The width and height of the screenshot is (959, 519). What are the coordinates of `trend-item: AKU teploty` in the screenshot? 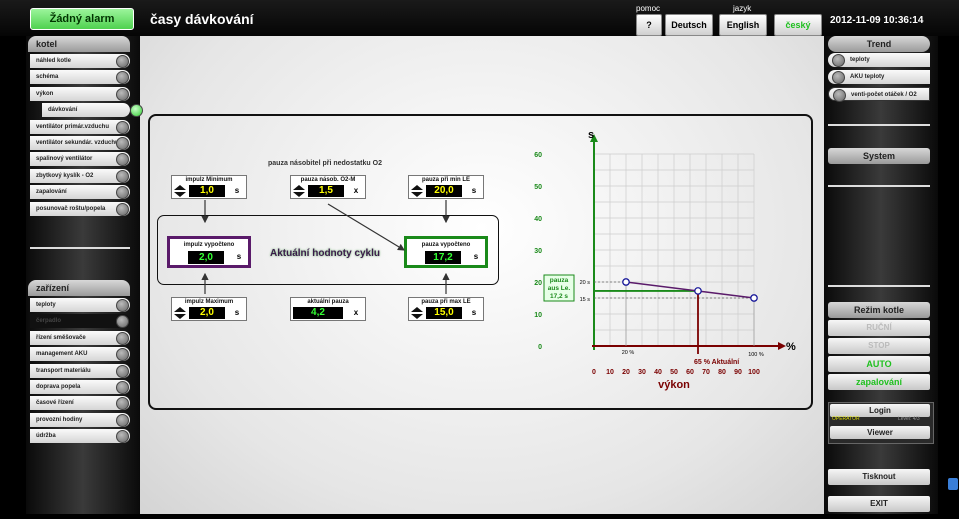 It's located at (879, 77).